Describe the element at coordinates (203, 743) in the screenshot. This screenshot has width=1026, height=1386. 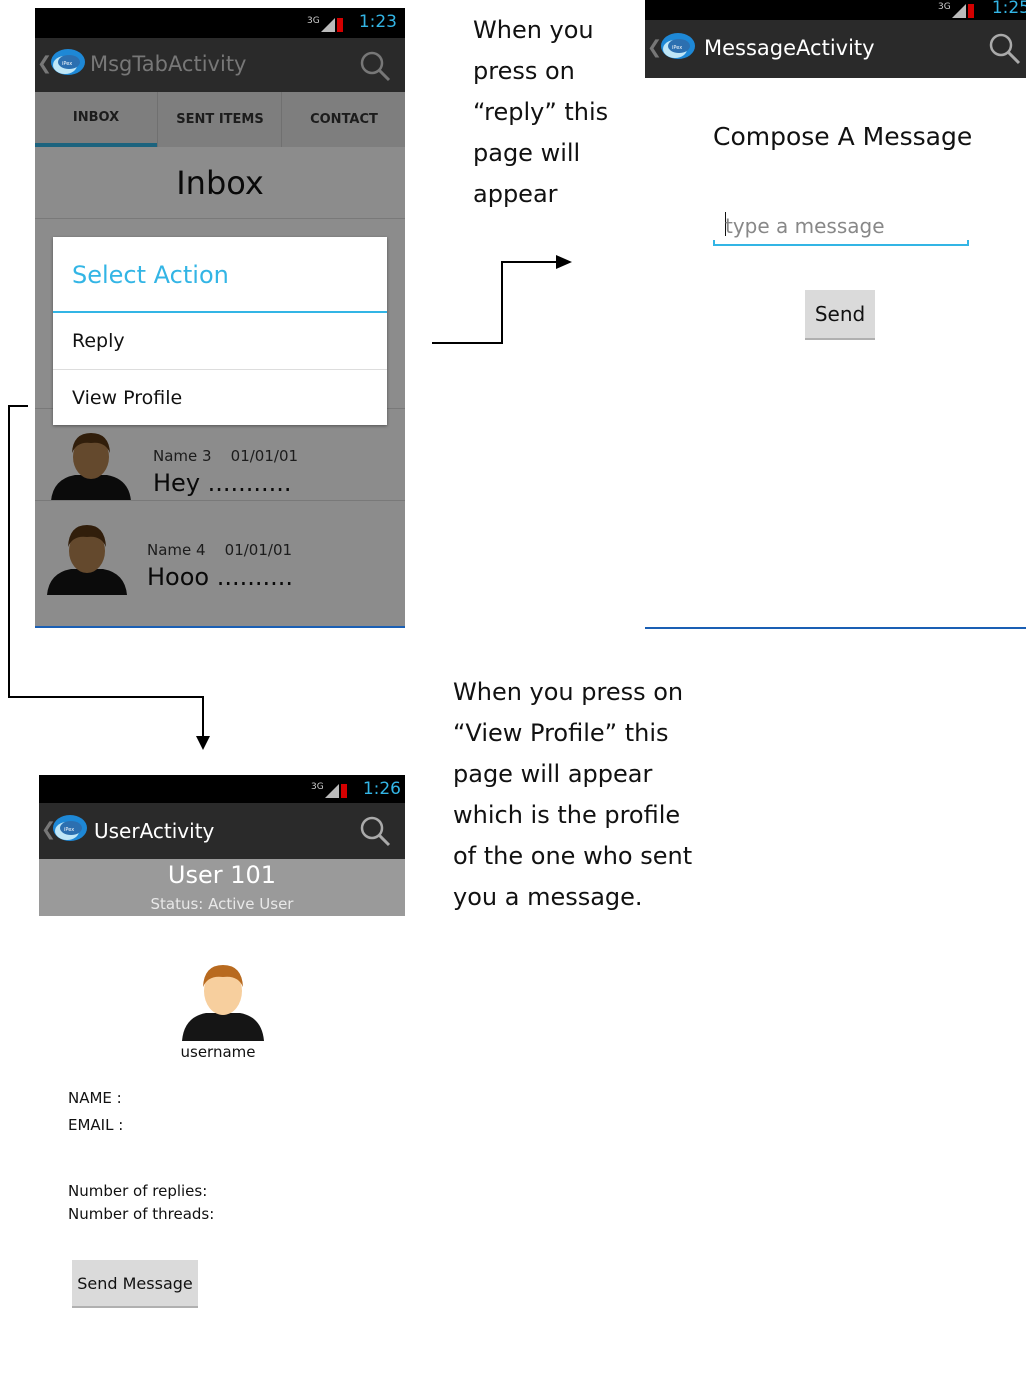
I see `profile-arrowhead` at that location.